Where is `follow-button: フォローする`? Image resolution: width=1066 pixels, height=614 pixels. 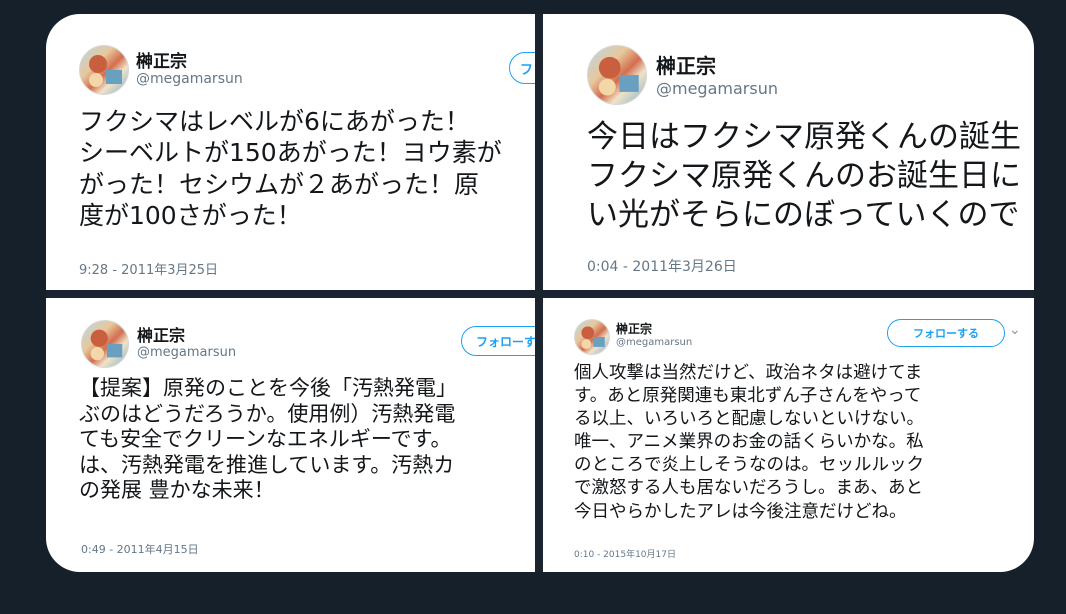
follow-button: フォローする is located at coordinates (946, 333).